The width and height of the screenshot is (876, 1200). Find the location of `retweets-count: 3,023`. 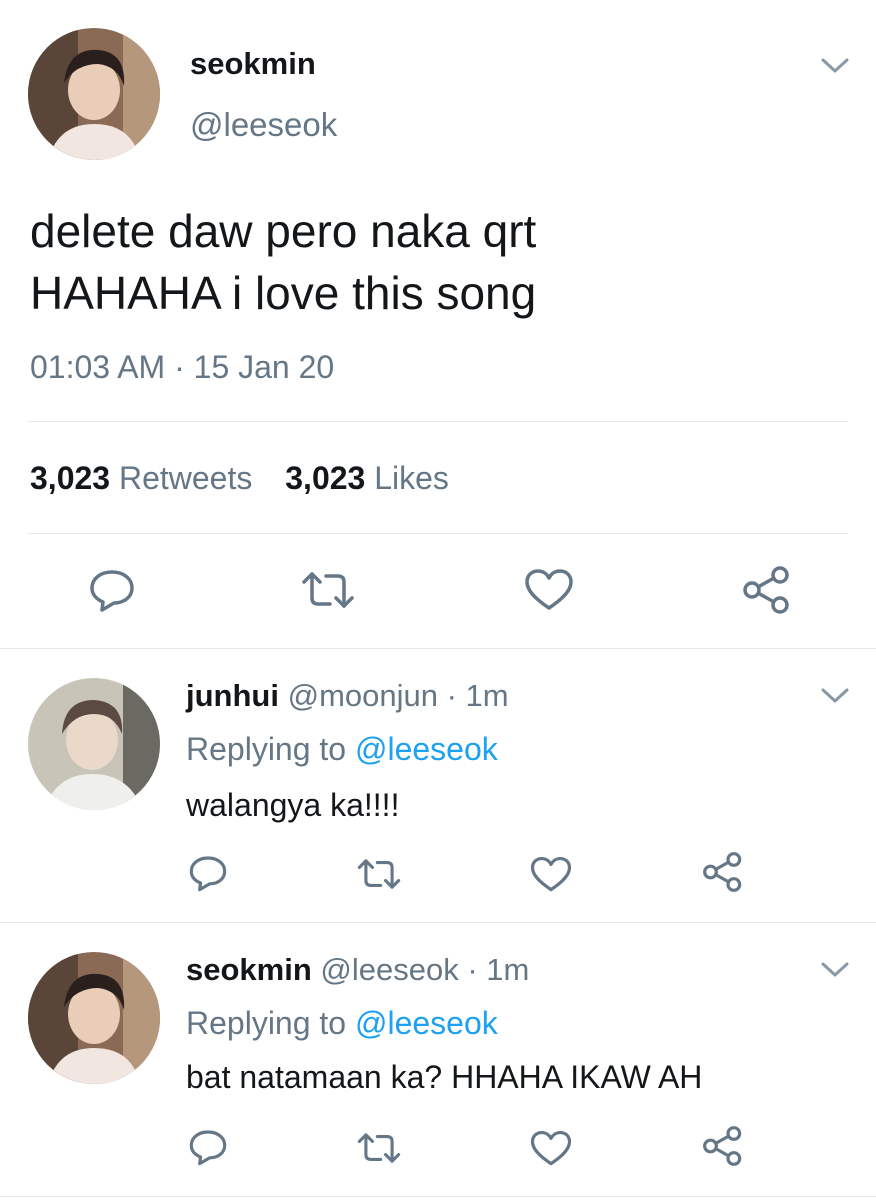

retweets-count: 3,023 is located at coordinates (70, 478).